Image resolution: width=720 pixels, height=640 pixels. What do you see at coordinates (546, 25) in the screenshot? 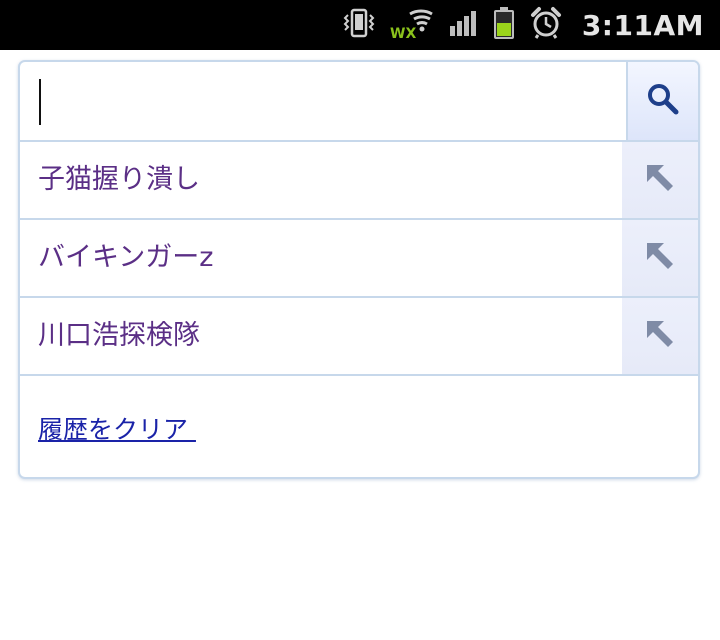
I see `alarm-icon` at bounding box center [546, 25].